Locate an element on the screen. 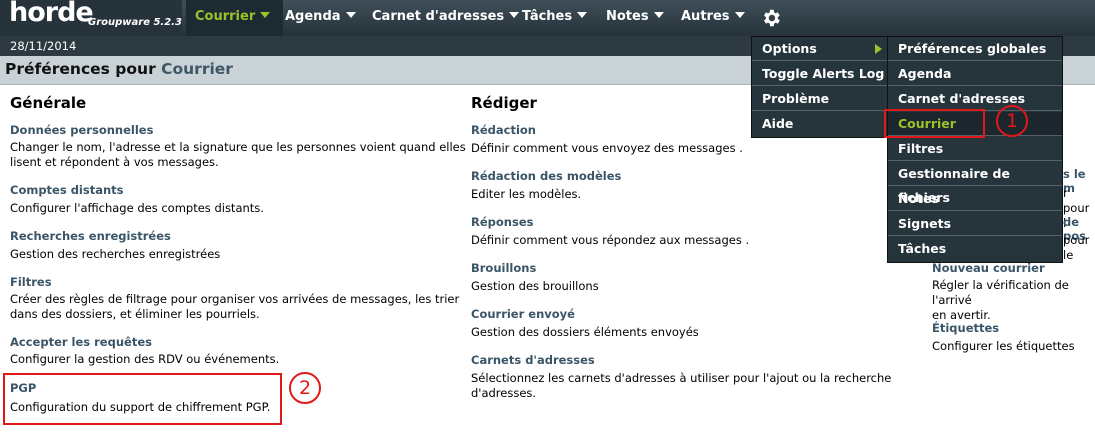 This screenshot has height=437, width=1095. pref-desc: Configurer les étiquettes is located at coordinates (1003, 346).